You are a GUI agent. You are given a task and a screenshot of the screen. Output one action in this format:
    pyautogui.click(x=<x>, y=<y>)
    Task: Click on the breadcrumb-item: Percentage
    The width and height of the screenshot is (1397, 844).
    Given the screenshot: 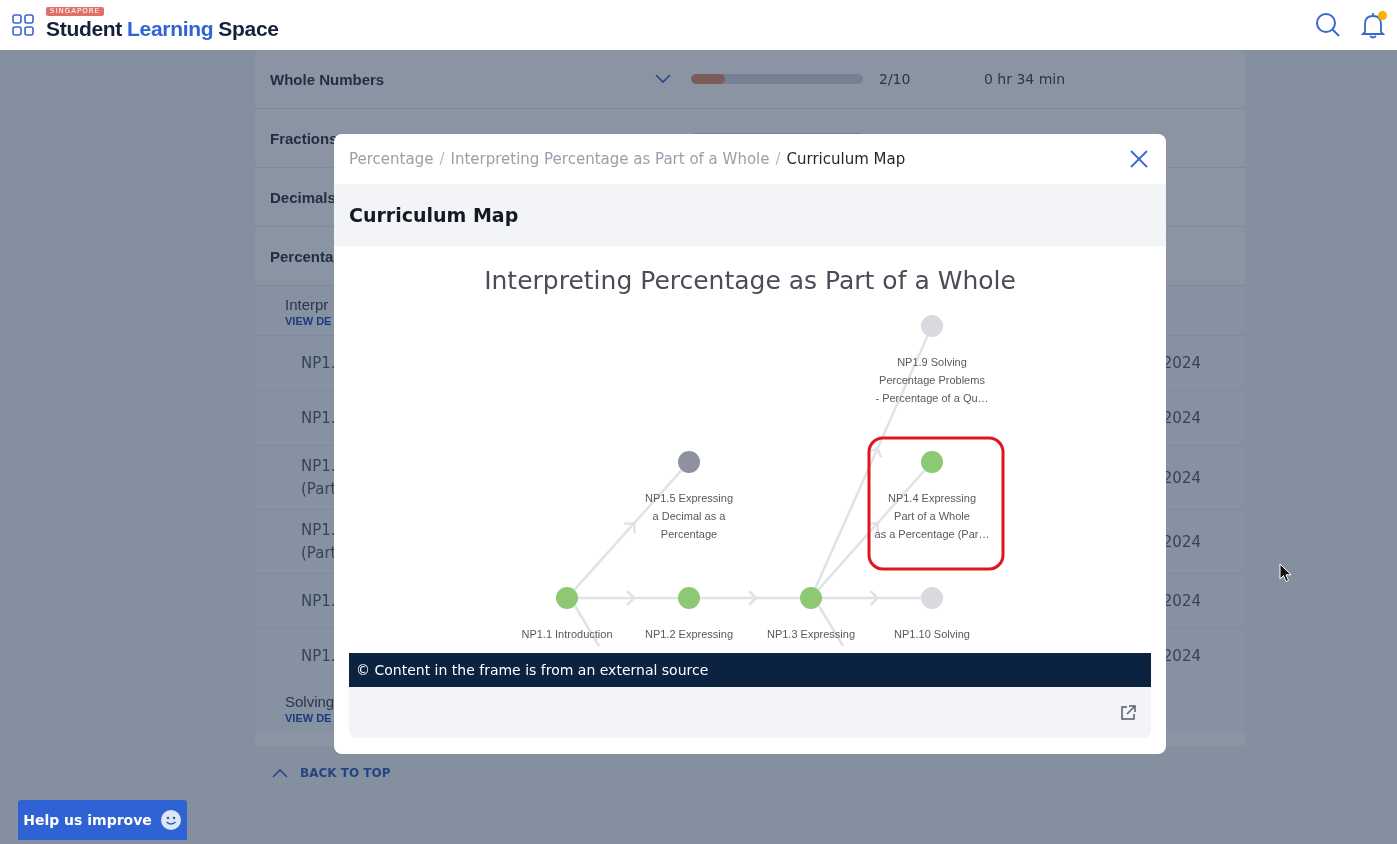 What is the action you would take?
    pyautogui.click(x=391, y=159)
    